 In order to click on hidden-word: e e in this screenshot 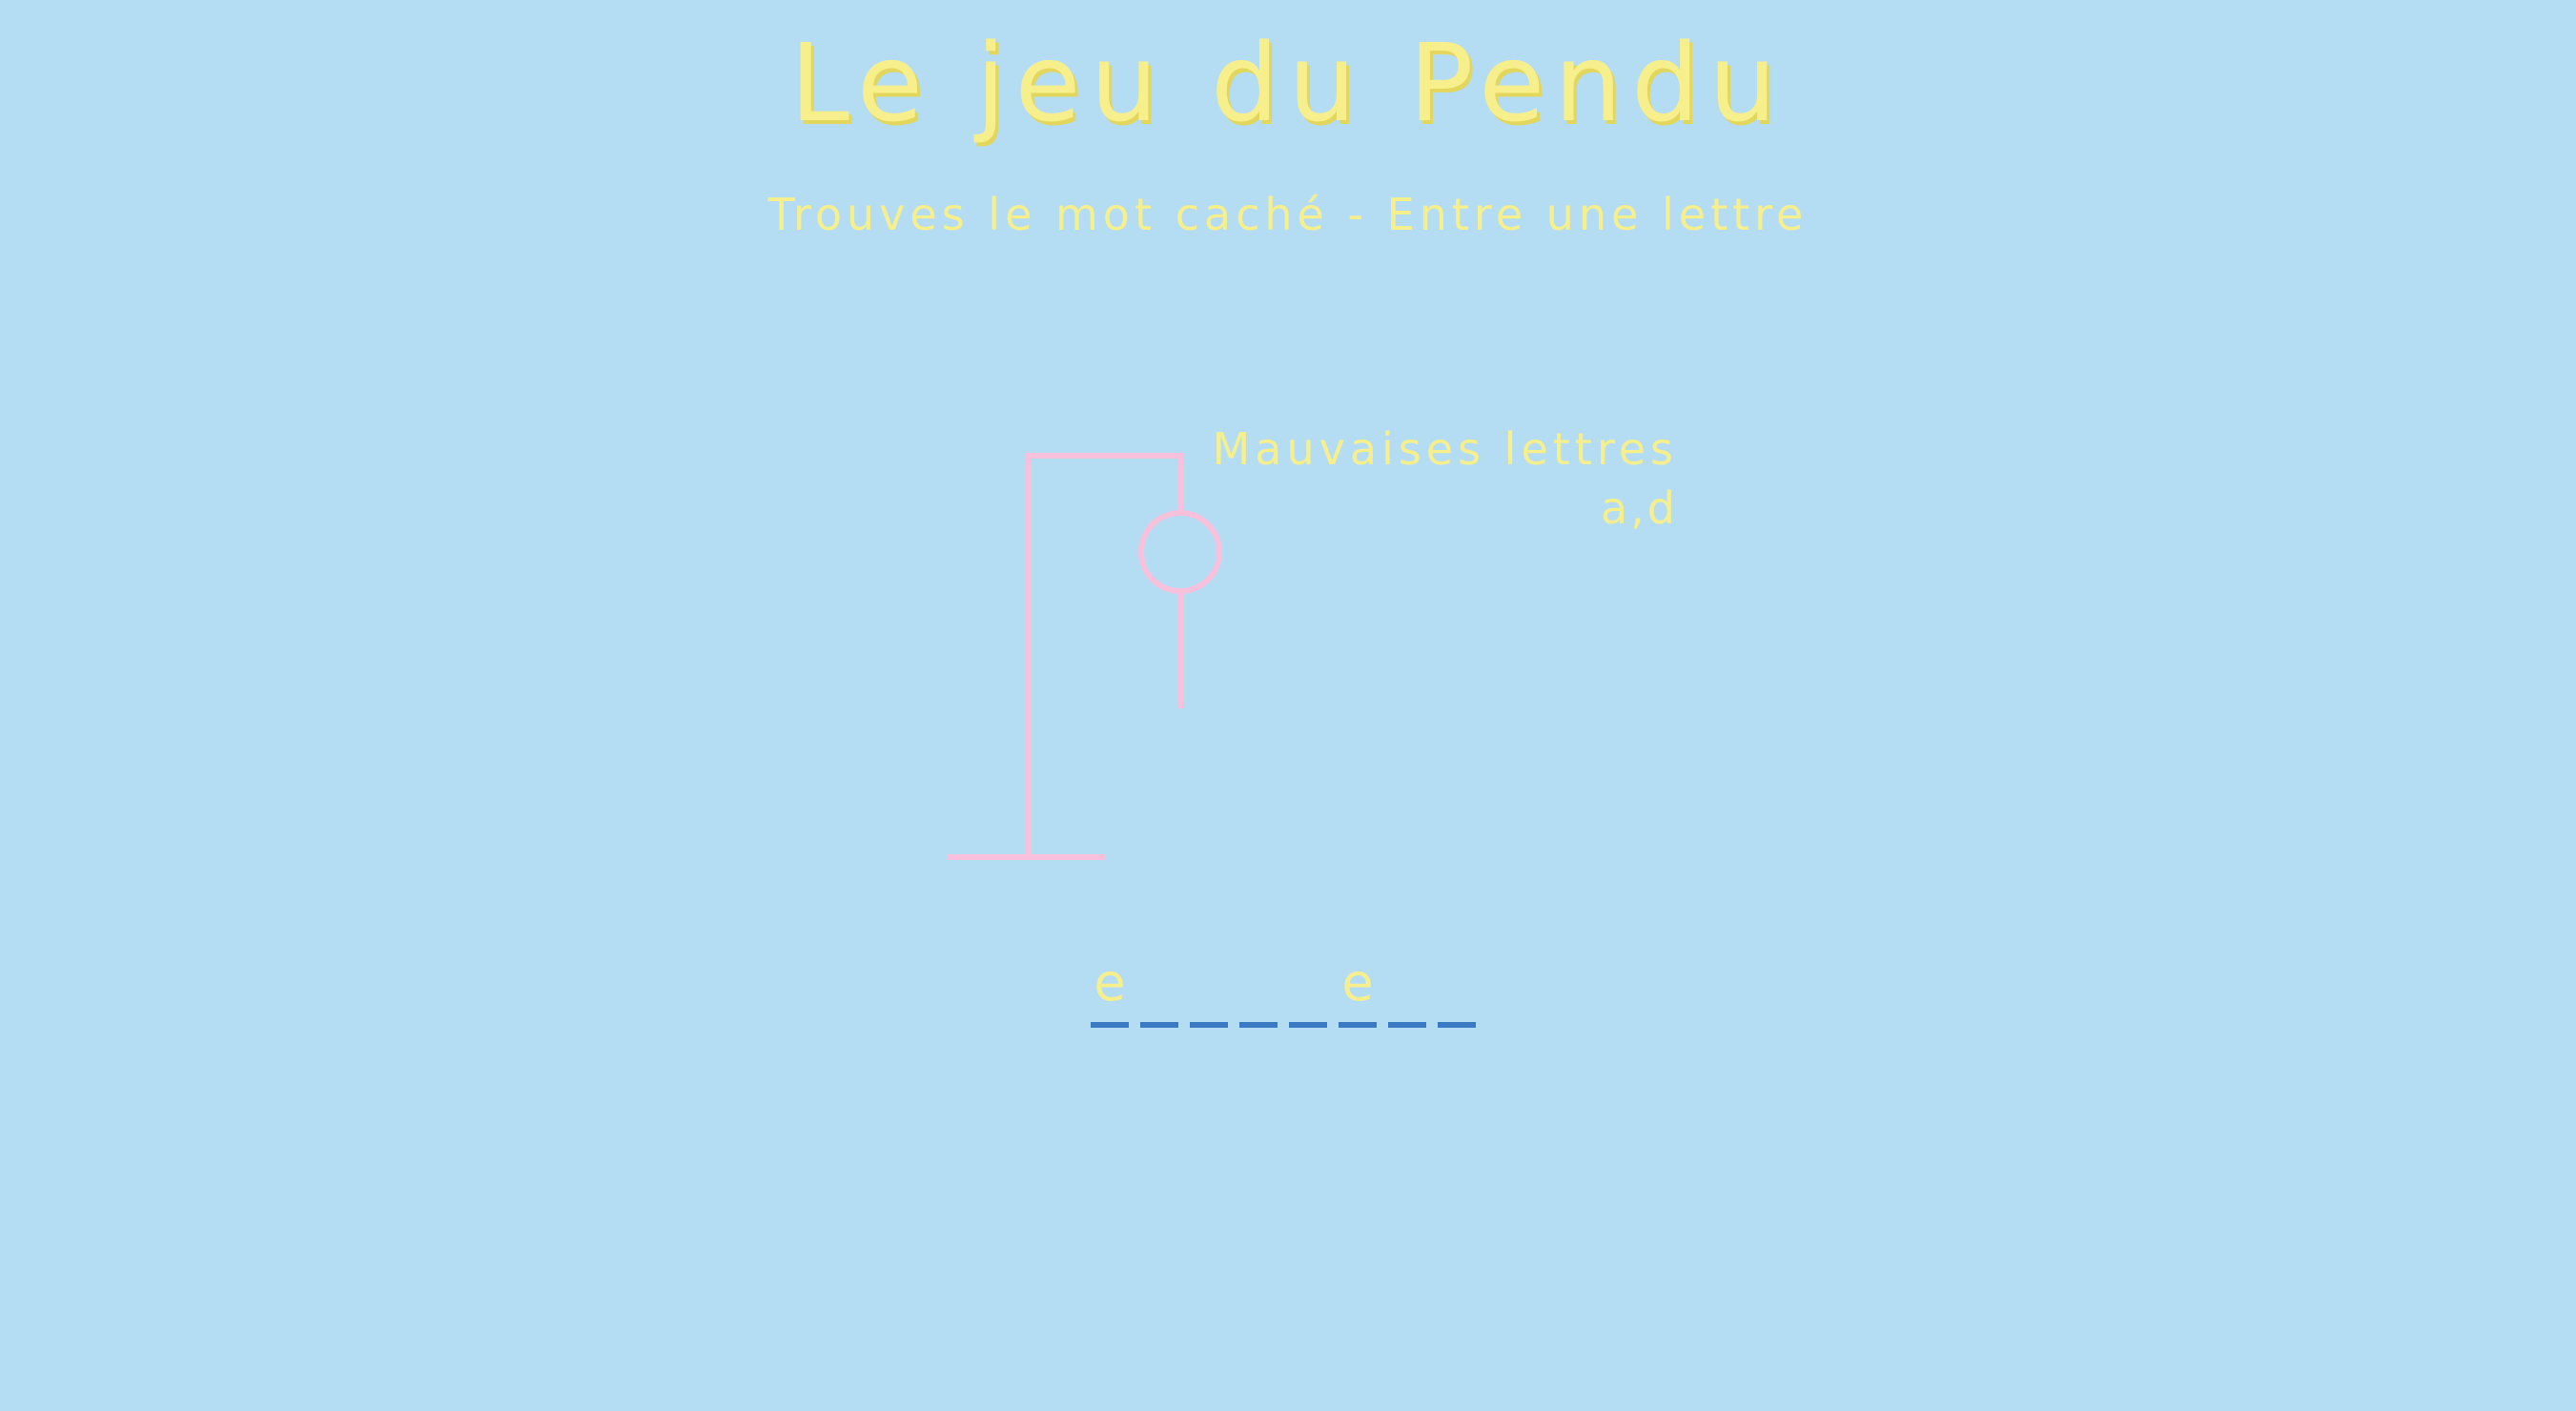, I will do `click(1283, 989)`.